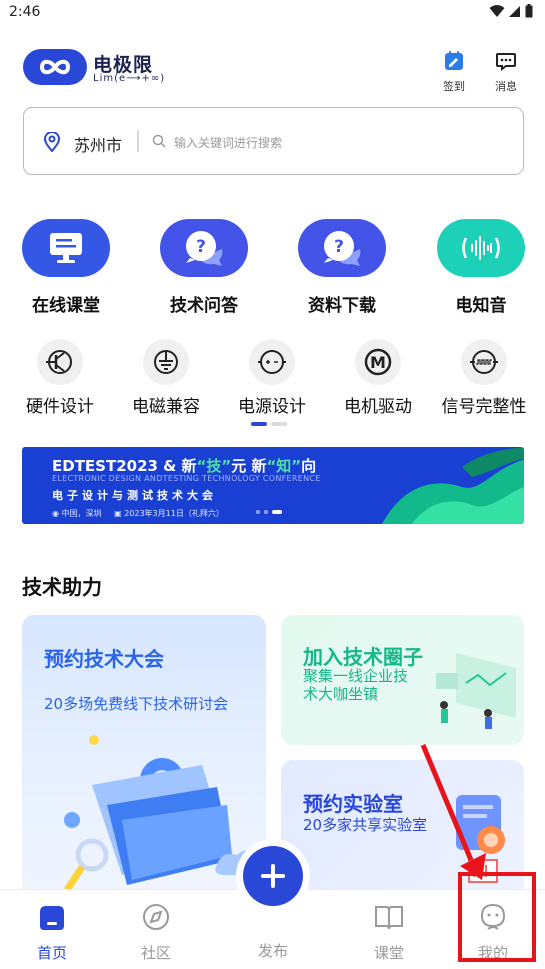  What do you see at coordinates (506, 72) in the screenshot?
I see `messages-button: 消息` at bounding box center [506, 72].